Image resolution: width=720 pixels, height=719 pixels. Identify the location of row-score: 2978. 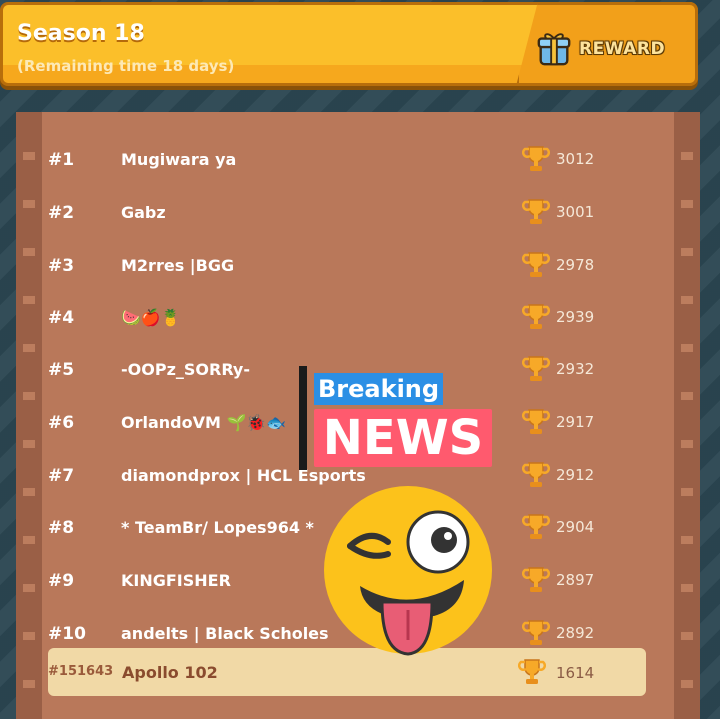
(575, 265).